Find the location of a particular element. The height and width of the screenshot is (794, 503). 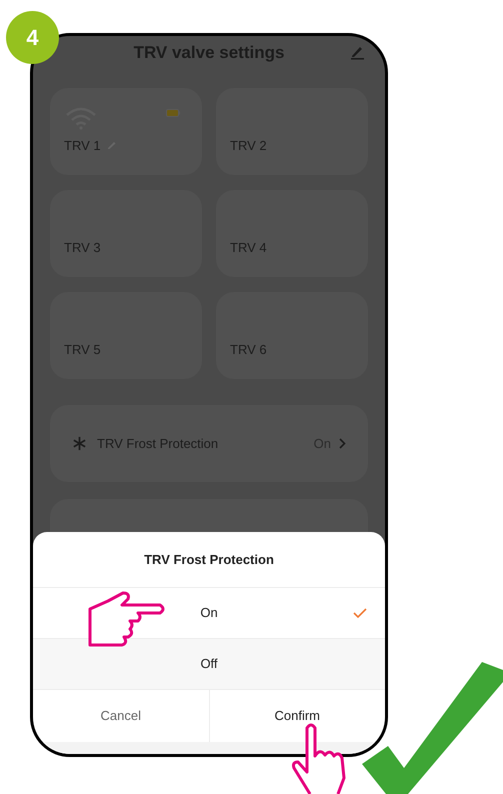

success-checkmark-icon is located at coordinates (431, 727).